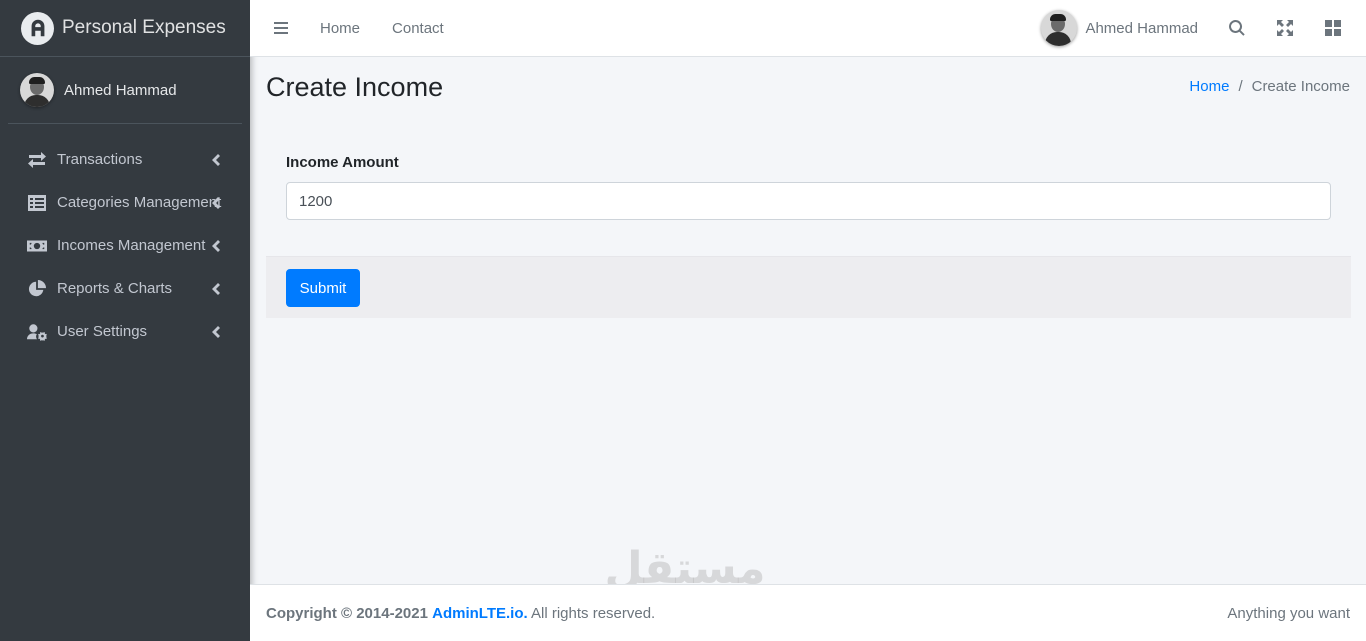 Image resolution: width=1366 pixels, height=641 pixels. I want to click on navbar-right: Ahmed Hammad, so click(1203, 28).